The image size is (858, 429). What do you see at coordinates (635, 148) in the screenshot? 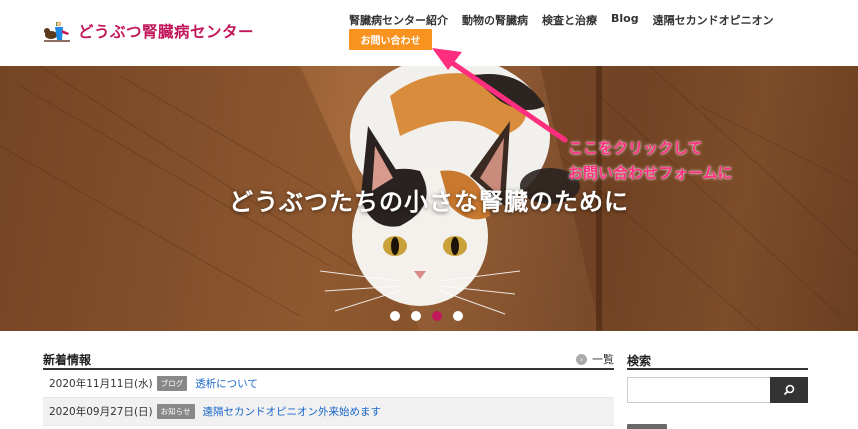
I see `annotation-line: ここをクリックして` at bounding box center [635, 148].